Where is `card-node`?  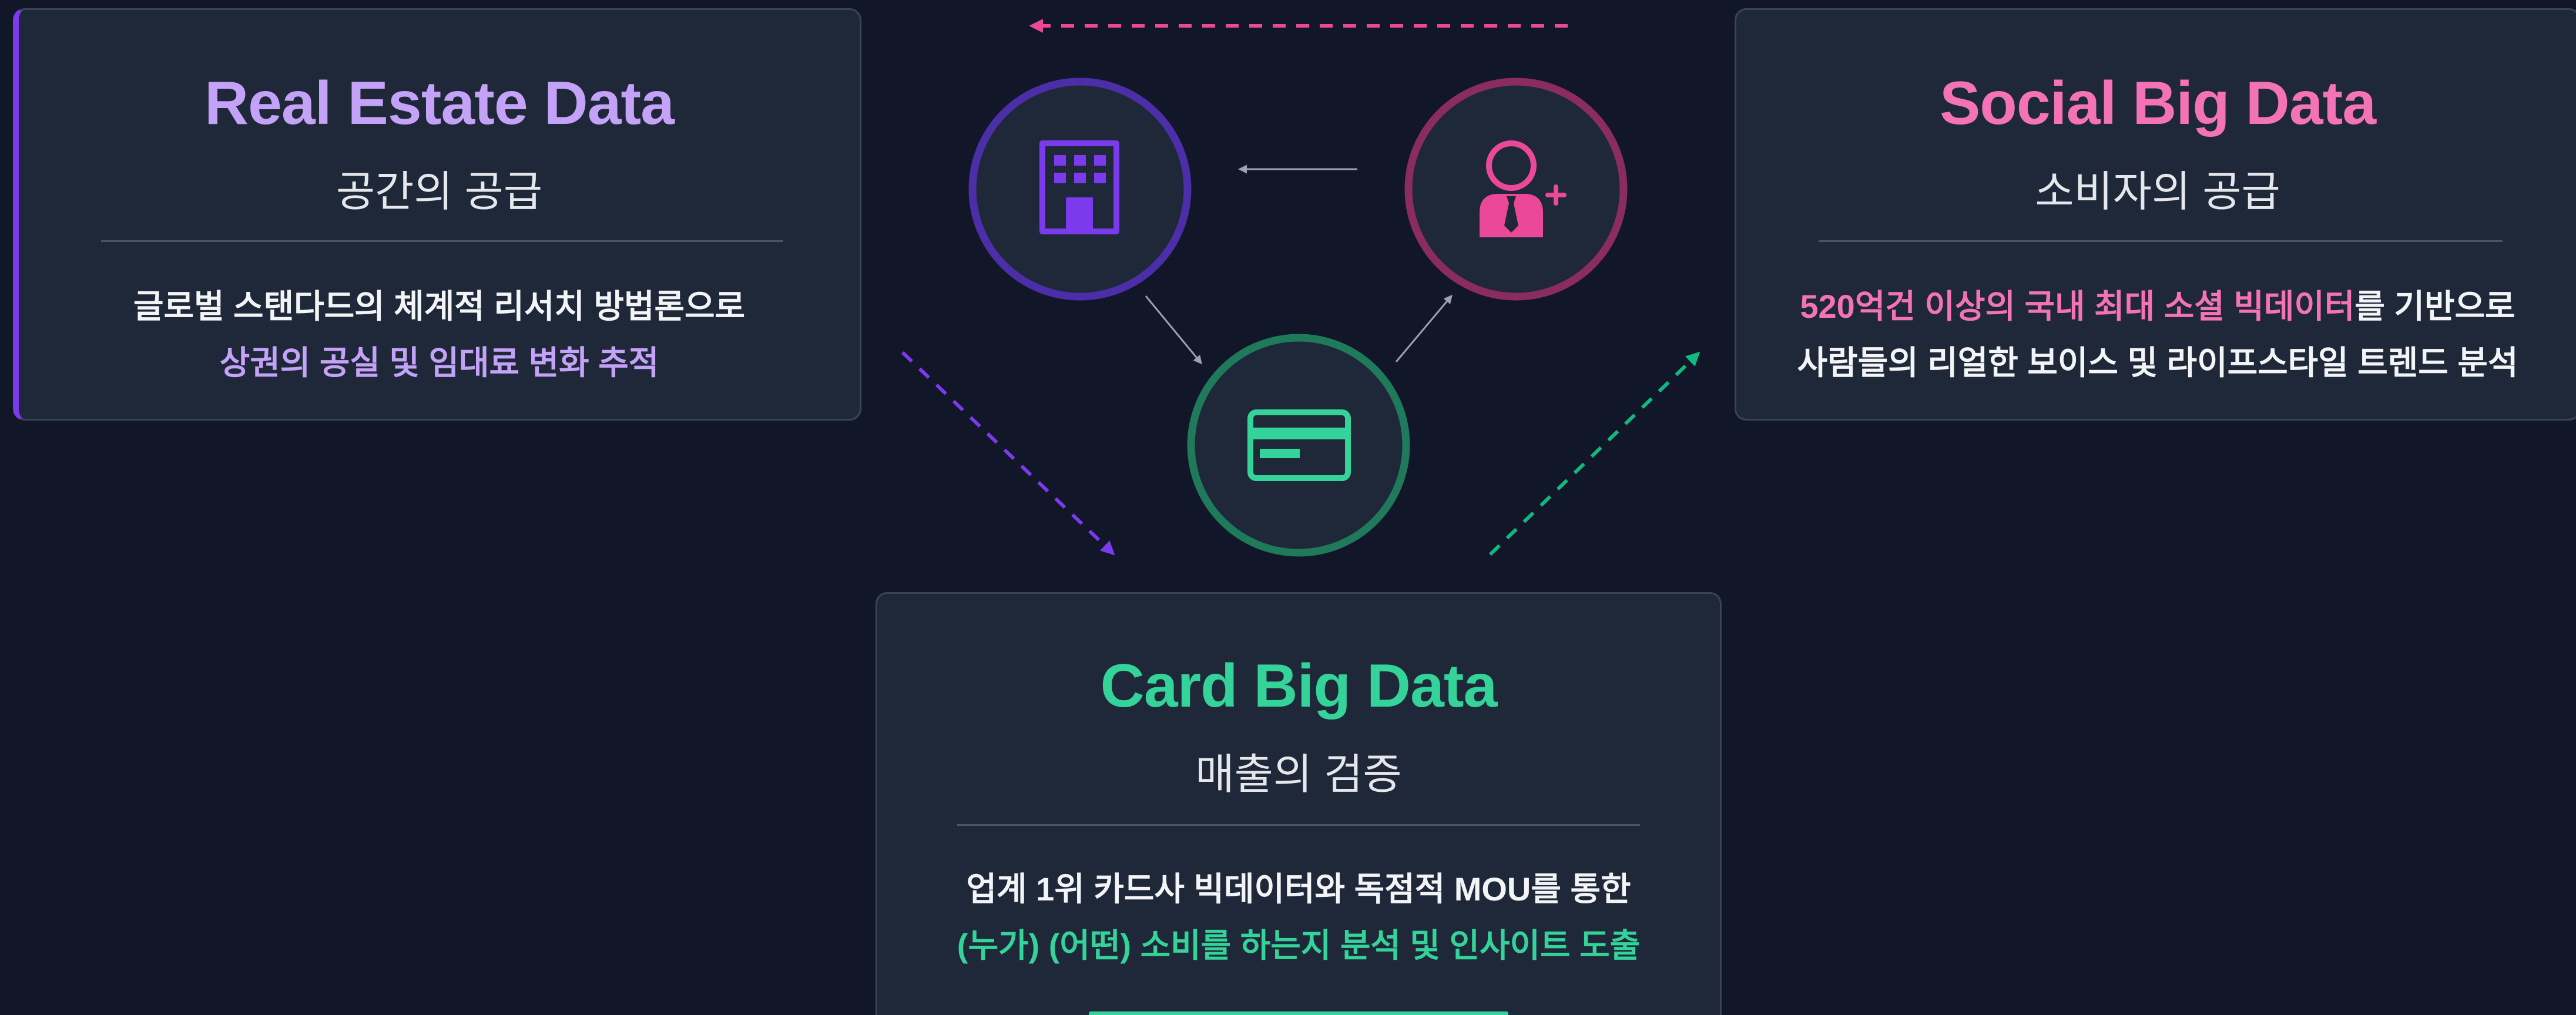
card-node is located at coordinates (1298, 445).